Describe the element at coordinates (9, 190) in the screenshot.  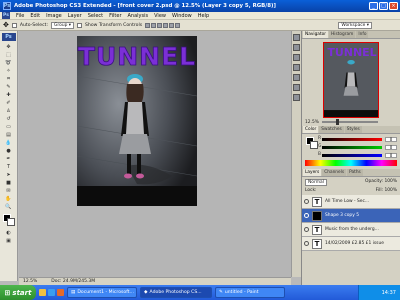
I see `notes-tool-icon: ✉` at that location.